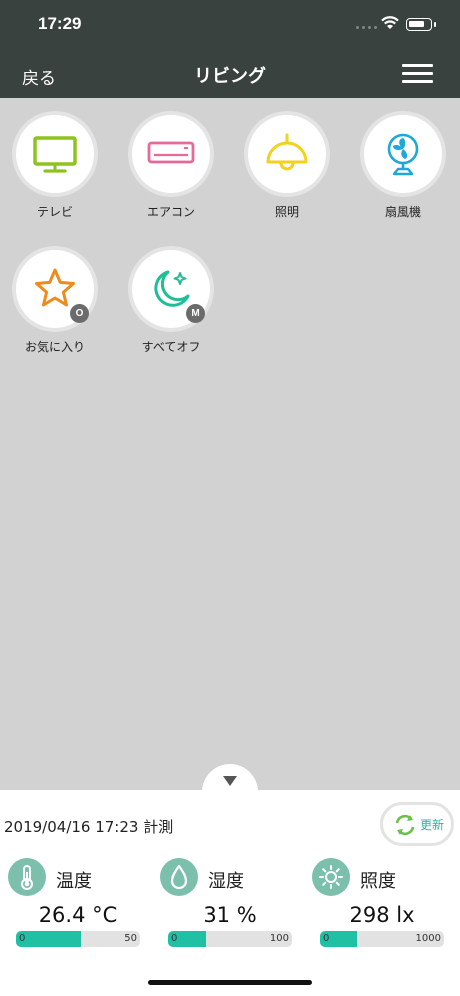 The image size is (460, 996). I want to click on device-tile-lighting: 照明, so click(287, 170).